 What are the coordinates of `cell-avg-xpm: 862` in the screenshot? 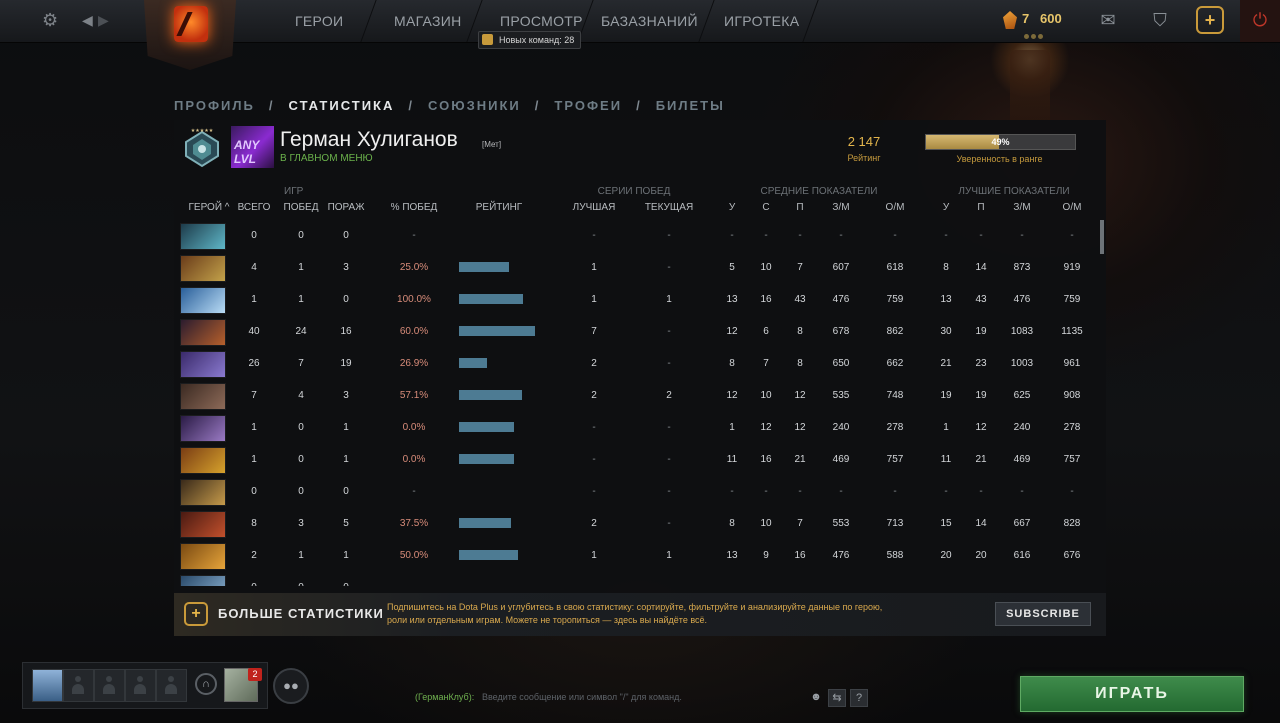 It's located at (895, 331).